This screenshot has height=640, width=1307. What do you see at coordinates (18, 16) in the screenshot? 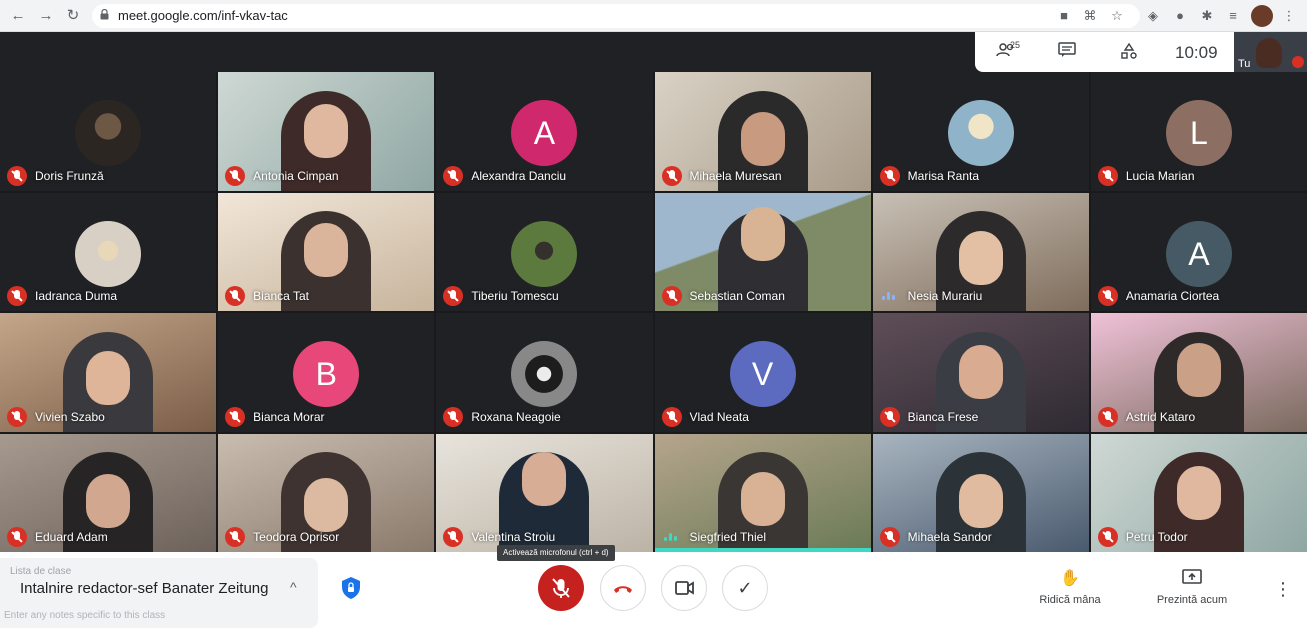
I see `back-icon: ←` at bounding box center [18, 16].